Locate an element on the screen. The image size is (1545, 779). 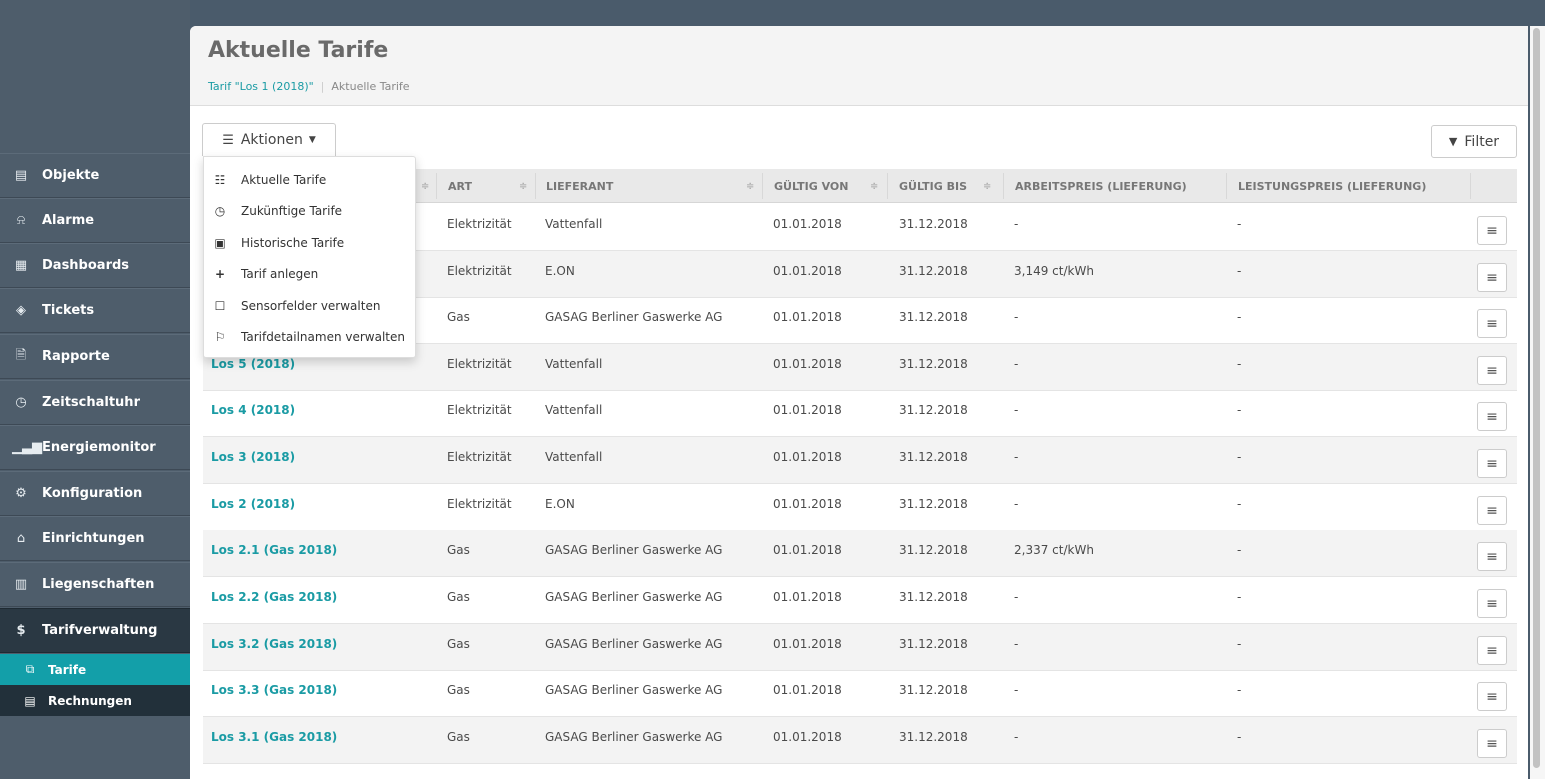
sidebar-item-dashboards: ▦ Dashboards is located at coordinates (95, 265).